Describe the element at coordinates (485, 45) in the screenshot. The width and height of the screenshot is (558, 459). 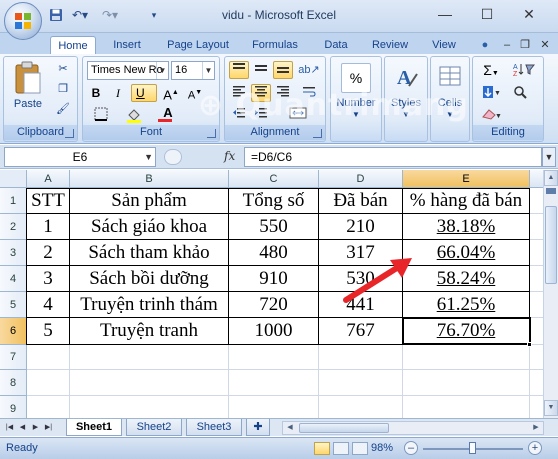
I see `help-icon: ●` at that location.